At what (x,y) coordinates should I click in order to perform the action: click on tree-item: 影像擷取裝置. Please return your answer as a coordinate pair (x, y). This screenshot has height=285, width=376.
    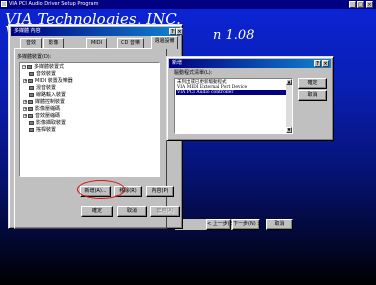
    Looking at the image, I should click on (47, 123).